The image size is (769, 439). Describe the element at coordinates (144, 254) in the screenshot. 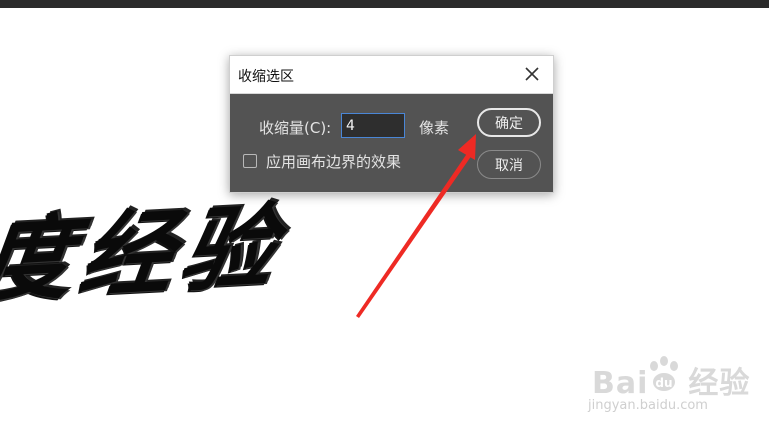

I see `calligraphy-text: 度经验` at that location.